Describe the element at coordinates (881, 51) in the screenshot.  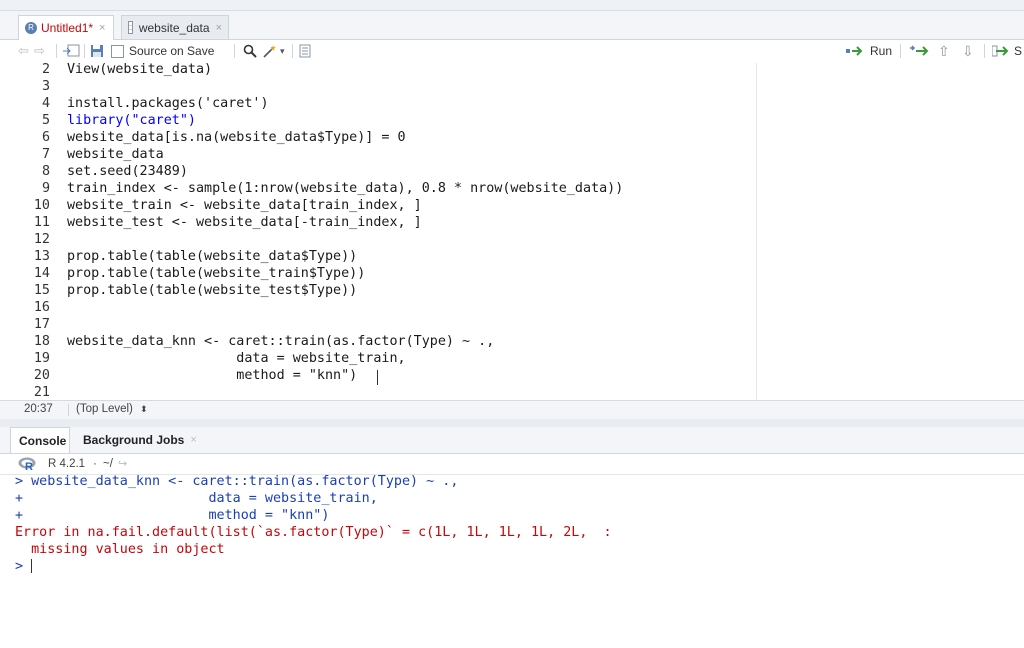
I see `run-label: Run` at that location.